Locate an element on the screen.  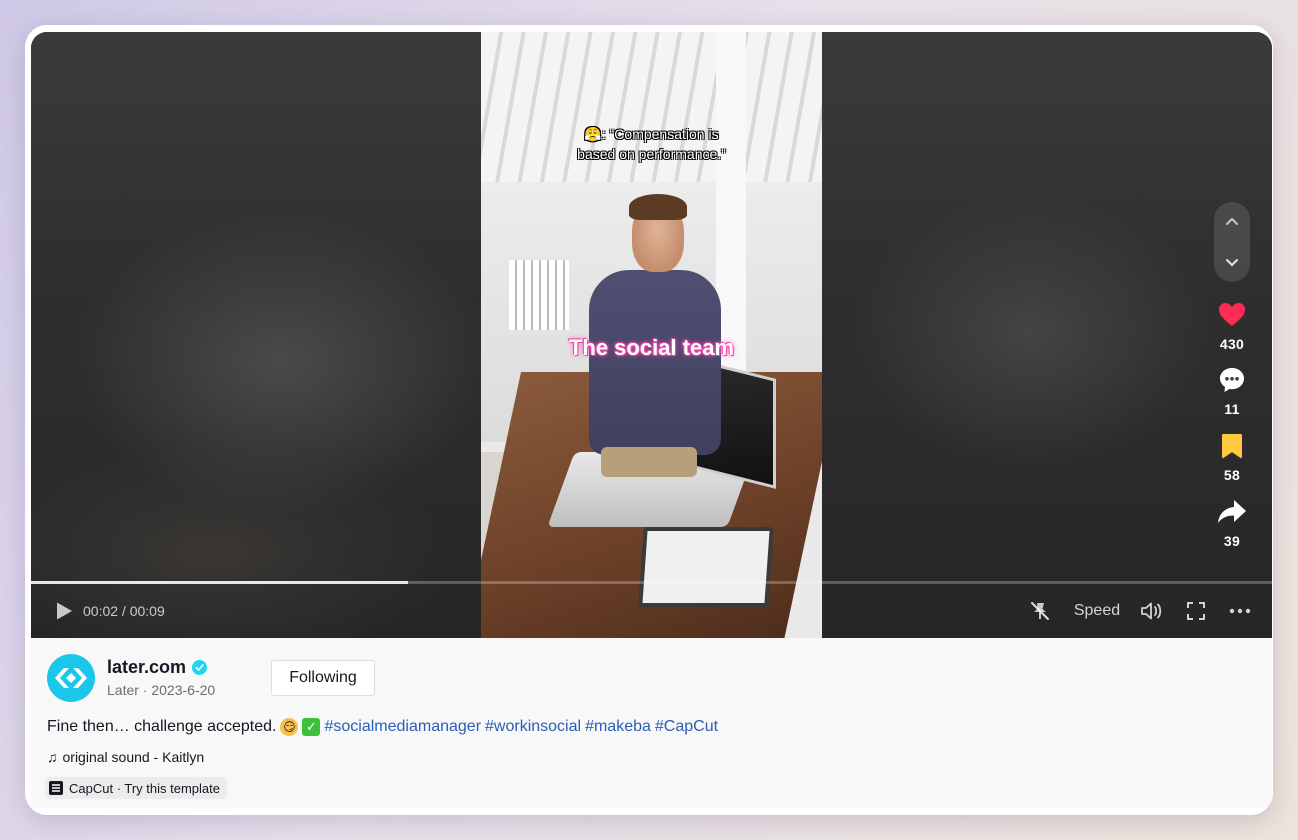
share-count: 39 is located at coordinates (1232, 541).